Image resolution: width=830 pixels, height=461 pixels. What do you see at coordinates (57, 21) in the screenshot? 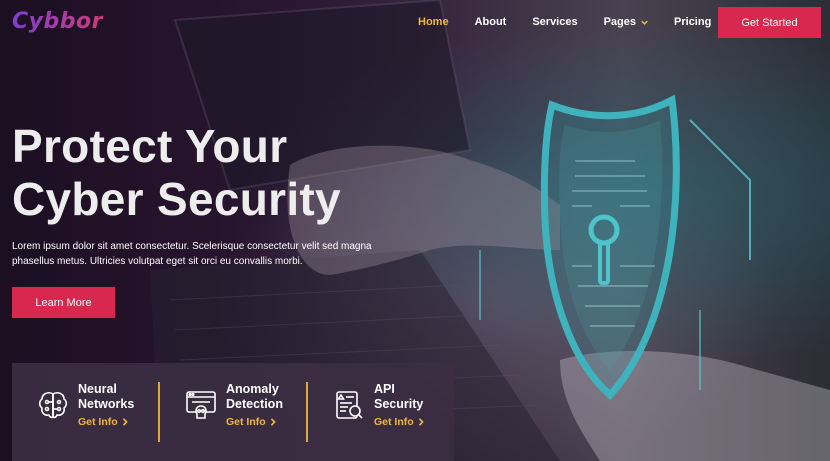
I see `brand-logo: Cybbor` at bounding box center [57, 21].